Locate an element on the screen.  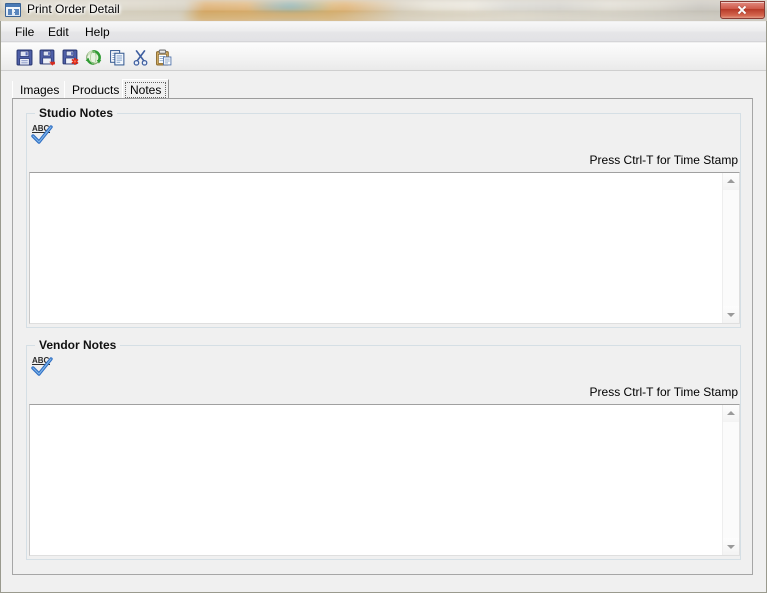
save-all-button is located at coordinates (70, 57).